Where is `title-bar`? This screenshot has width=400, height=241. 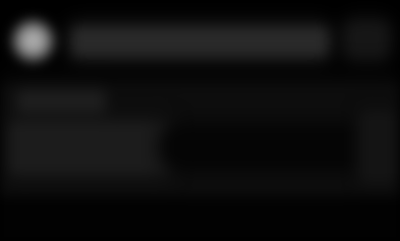 title-bar is located at coordinates (200, 42).